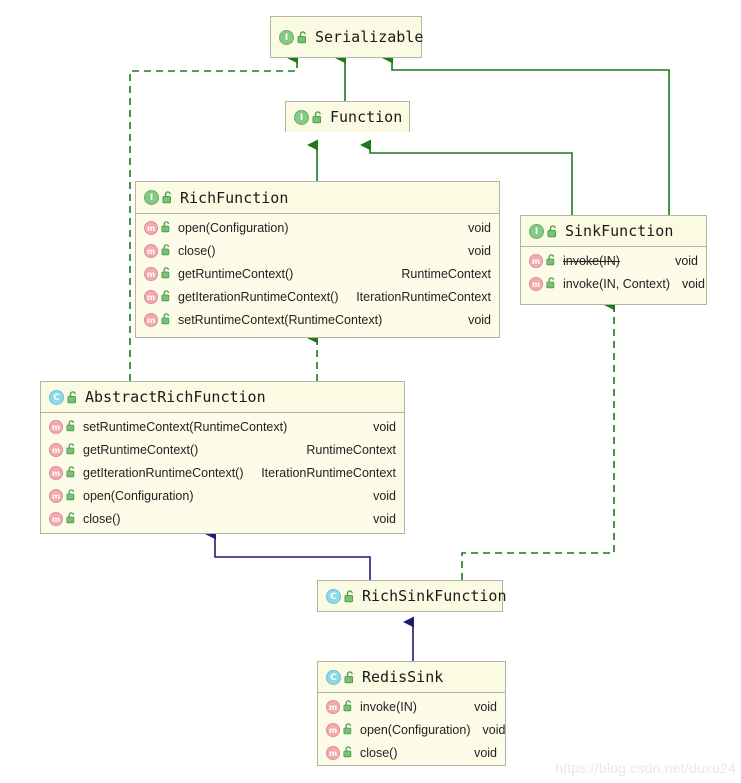 This screenshot has height=783, width=741. I want to click on class-node-richsinkfunction: C RichSinkFunction, so click(412, 596).